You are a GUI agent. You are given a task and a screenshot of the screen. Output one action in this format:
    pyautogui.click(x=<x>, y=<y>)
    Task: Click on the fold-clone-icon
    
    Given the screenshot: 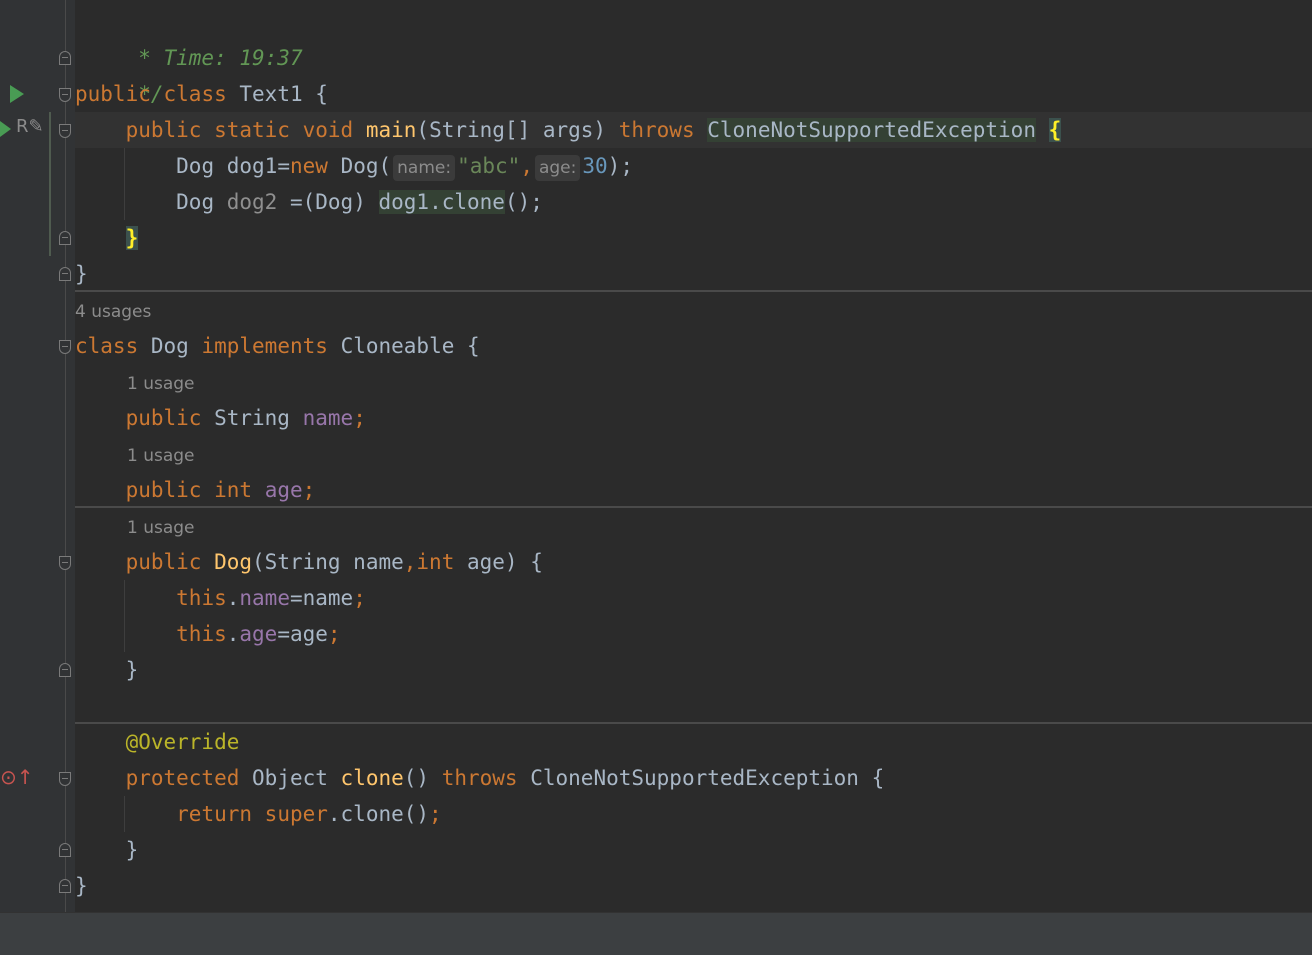 What is the action you would take?
    pyautogui.click(x=65, y=779)
    